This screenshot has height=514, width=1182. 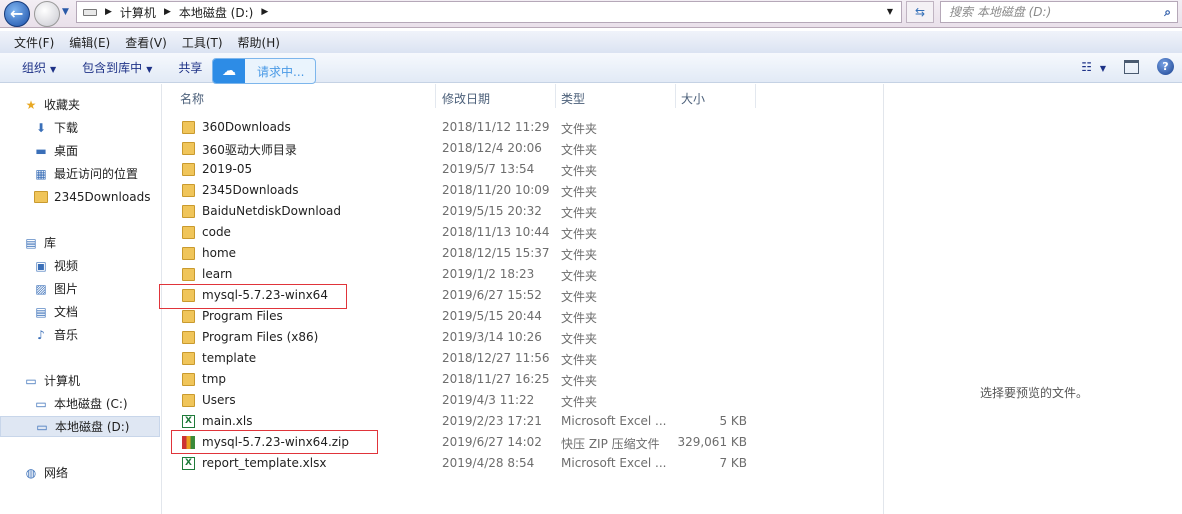 I want to click on file-name: home, so click(x=219, y=253).